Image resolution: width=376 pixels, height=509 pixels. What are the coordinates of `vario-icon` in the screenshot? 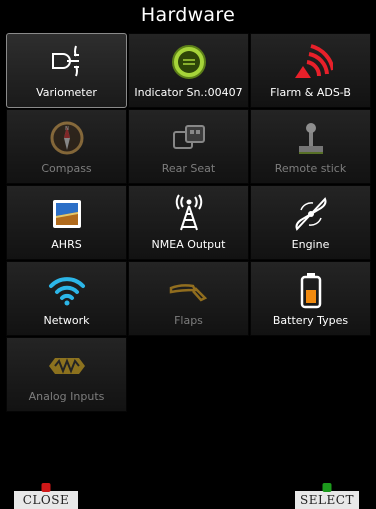 It's located at (66, 62).